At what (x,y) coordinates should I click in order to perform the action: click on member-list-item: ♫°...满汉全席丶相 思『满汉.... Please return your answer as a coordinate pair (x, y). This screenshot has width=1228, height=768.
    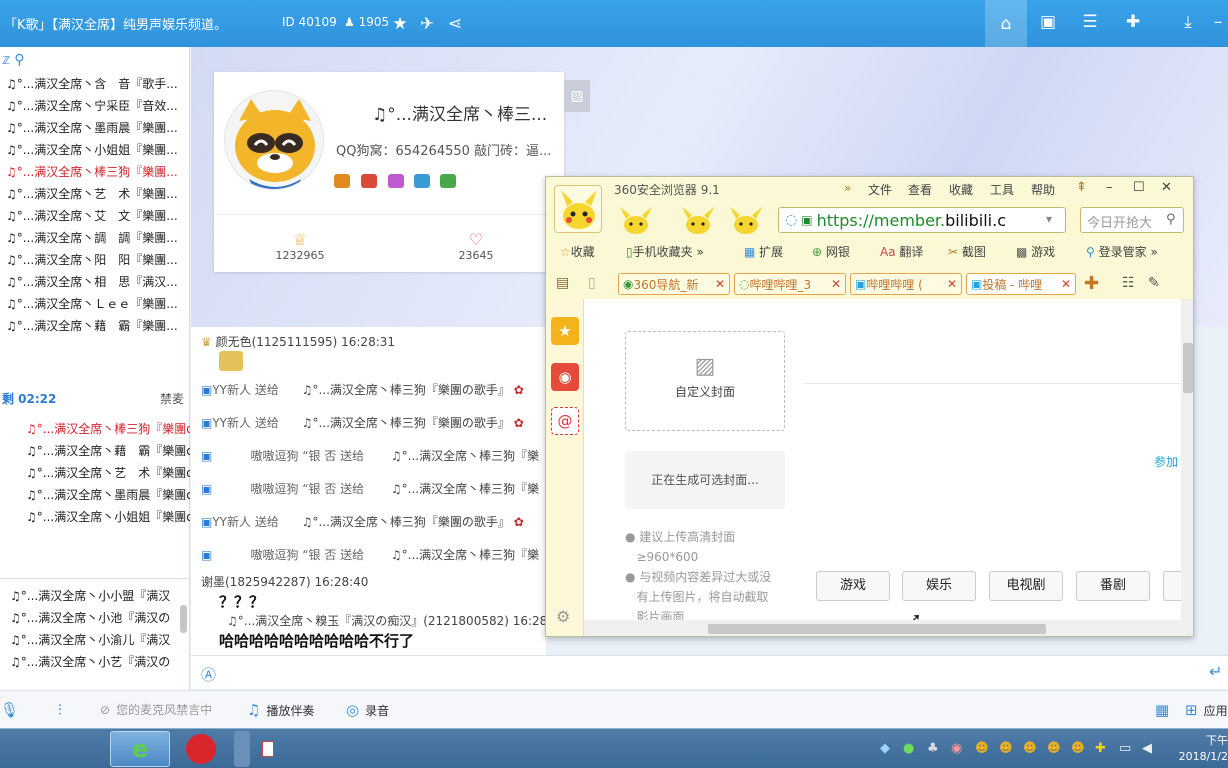
    Looking at the image, I should click on (94, 282).